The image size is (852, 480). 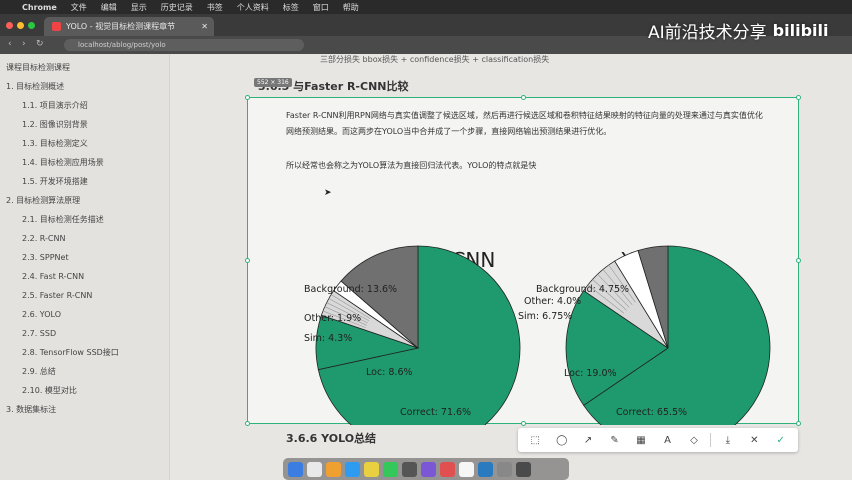 I want to click on toc-item: 2.5. Faster R-CNN, so click(x=84, y=295).